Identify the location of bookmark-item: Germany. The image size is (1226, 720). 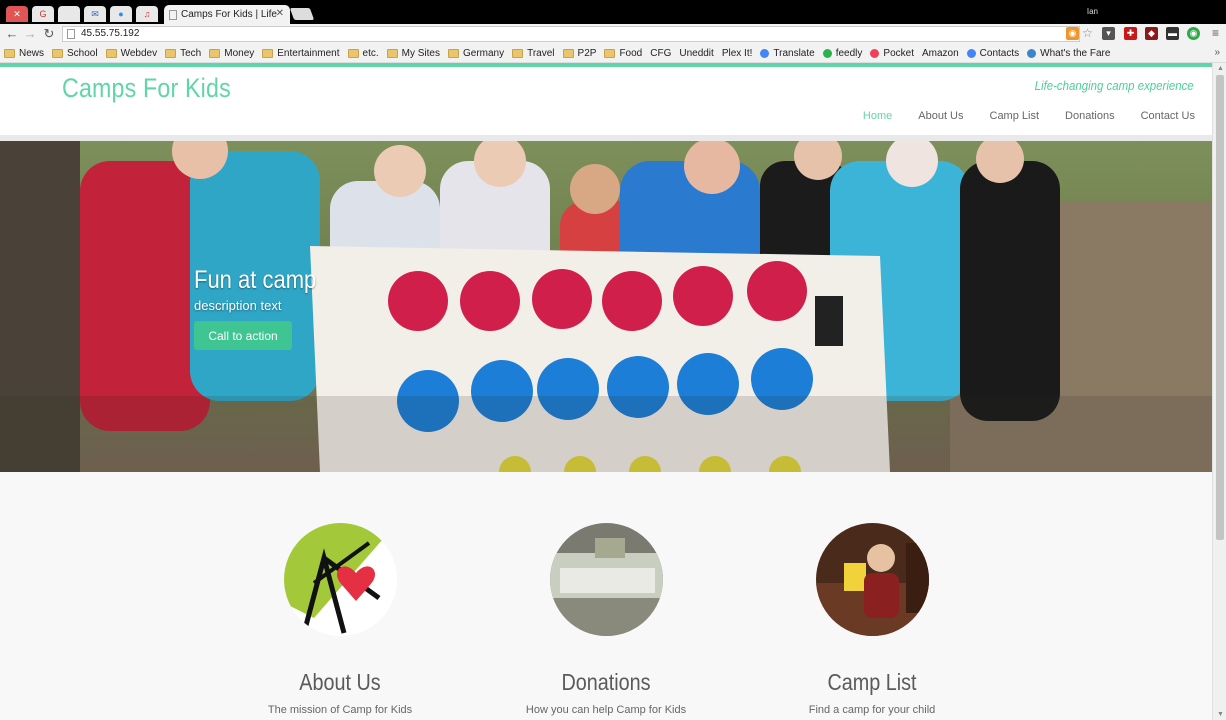
(475, 53).